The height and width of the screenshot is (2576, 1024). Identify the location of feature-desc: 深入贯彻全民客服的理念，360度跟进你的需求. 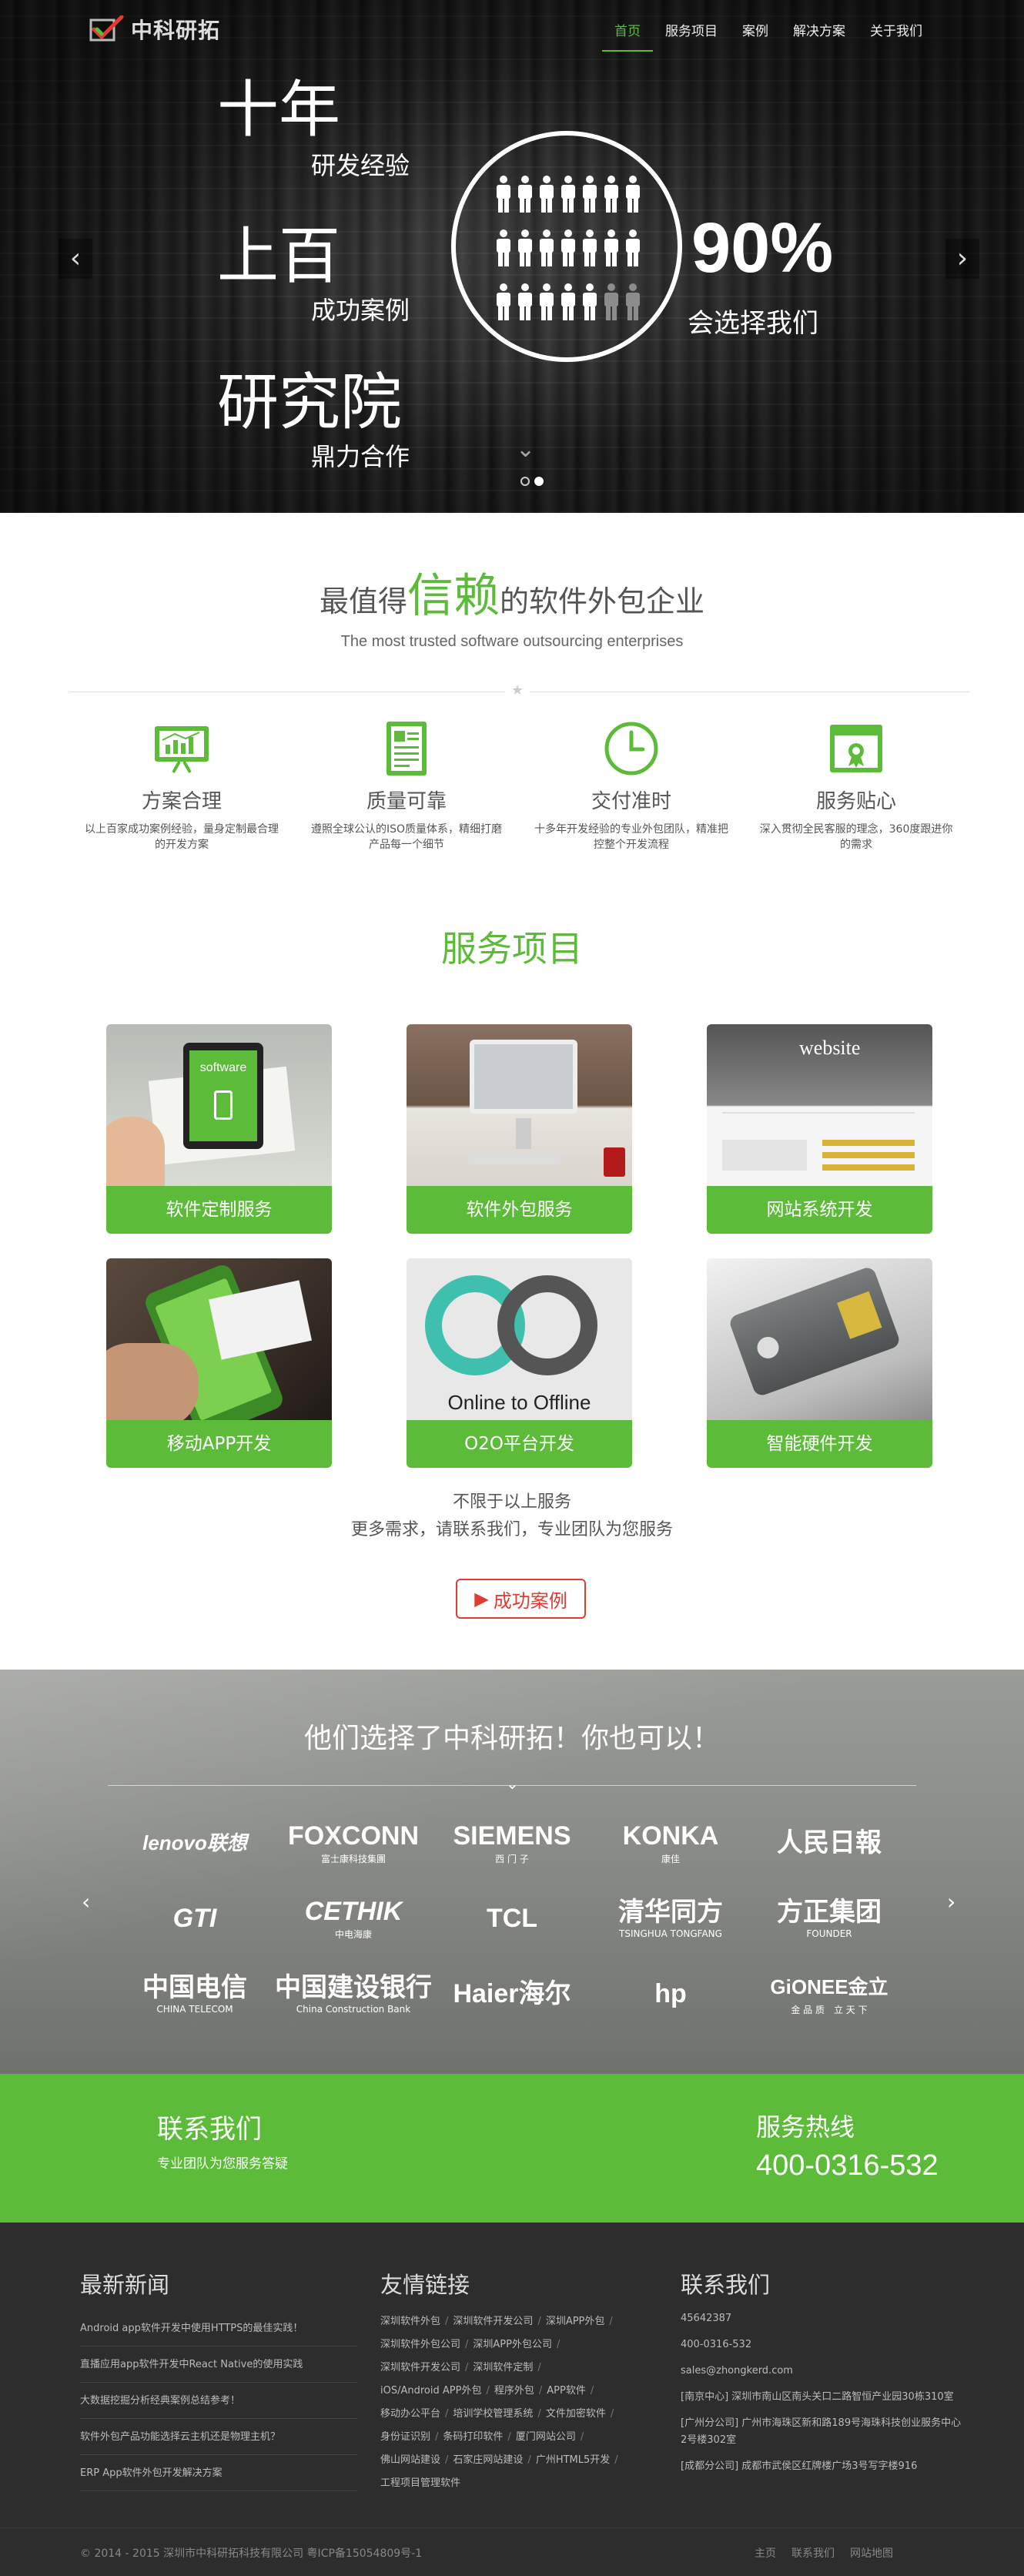
(856, 837).